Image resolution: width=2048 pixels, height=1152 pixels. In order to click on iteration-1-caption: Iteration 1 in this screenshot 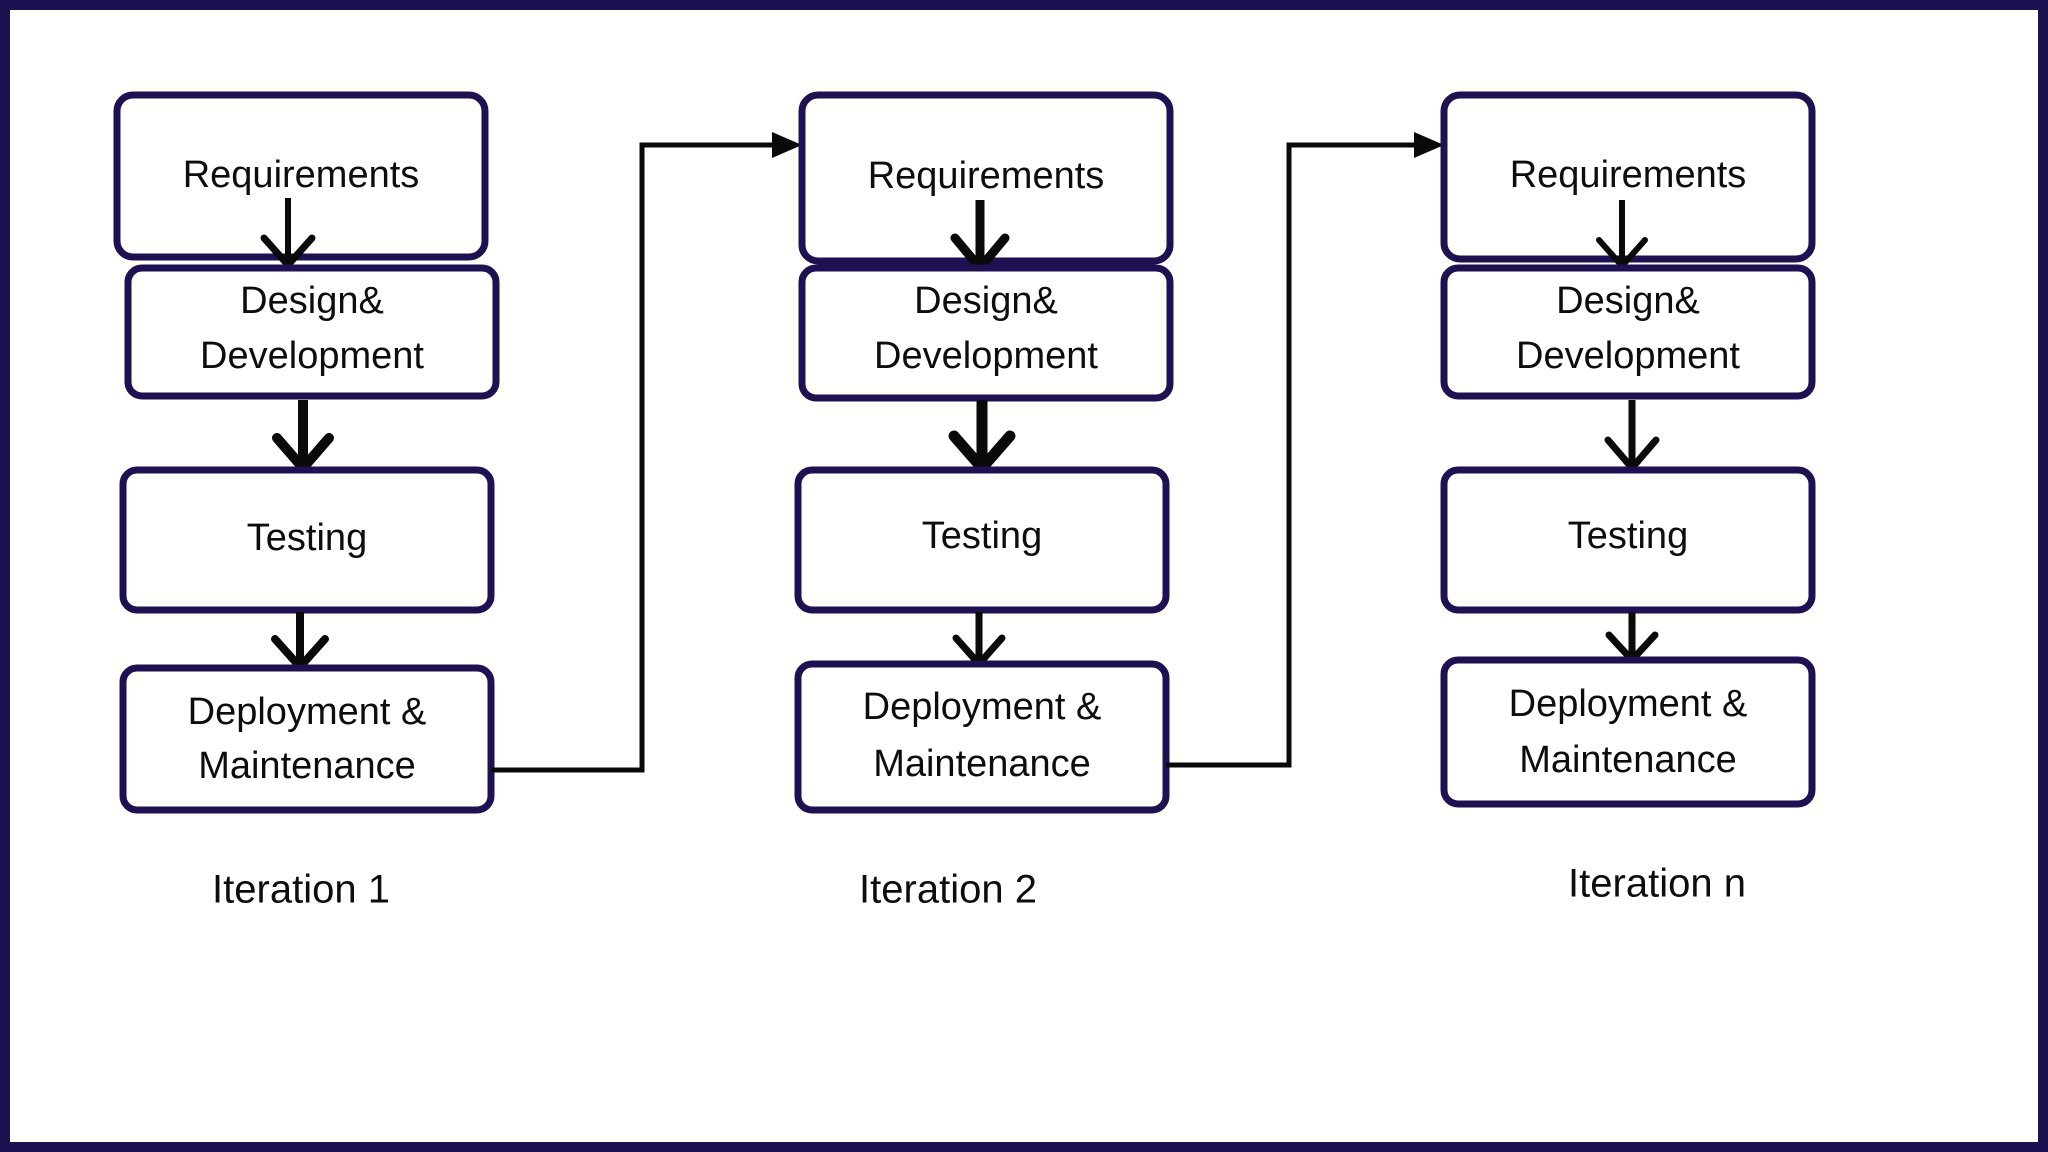, I will do `click(301, 890)`.